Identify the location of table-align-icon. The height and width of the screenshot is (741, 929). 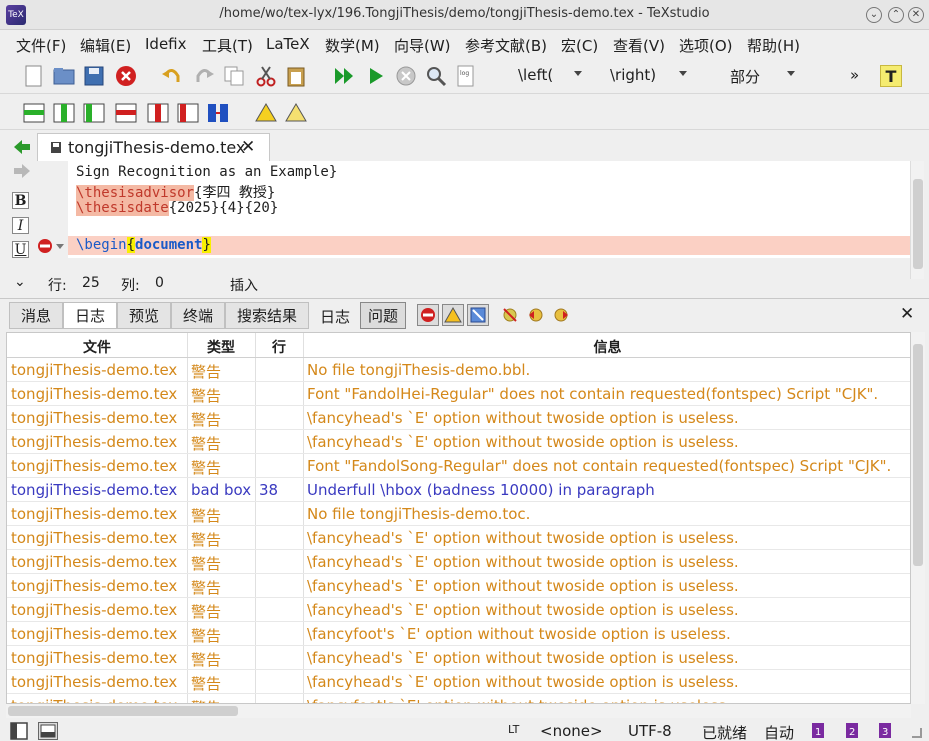
(218, 113).